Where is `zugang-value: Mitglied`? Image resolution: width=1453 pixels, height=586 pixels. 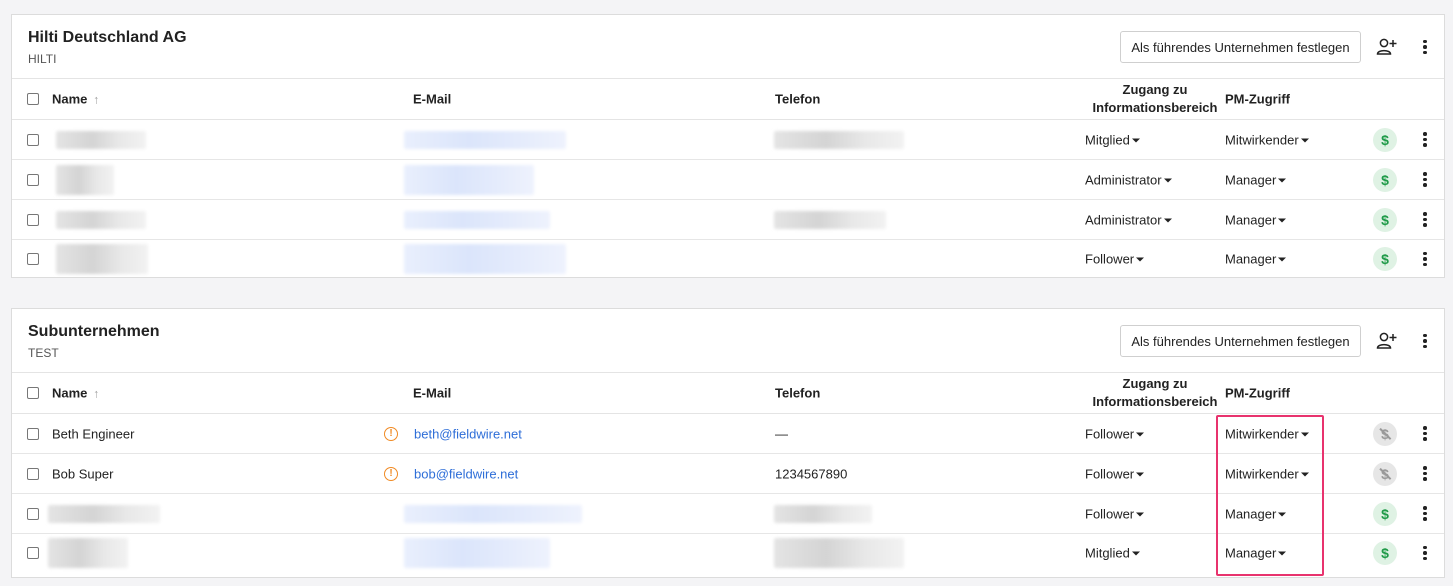 zugang-value: Mitglied is located at coordinates (1107, 553).